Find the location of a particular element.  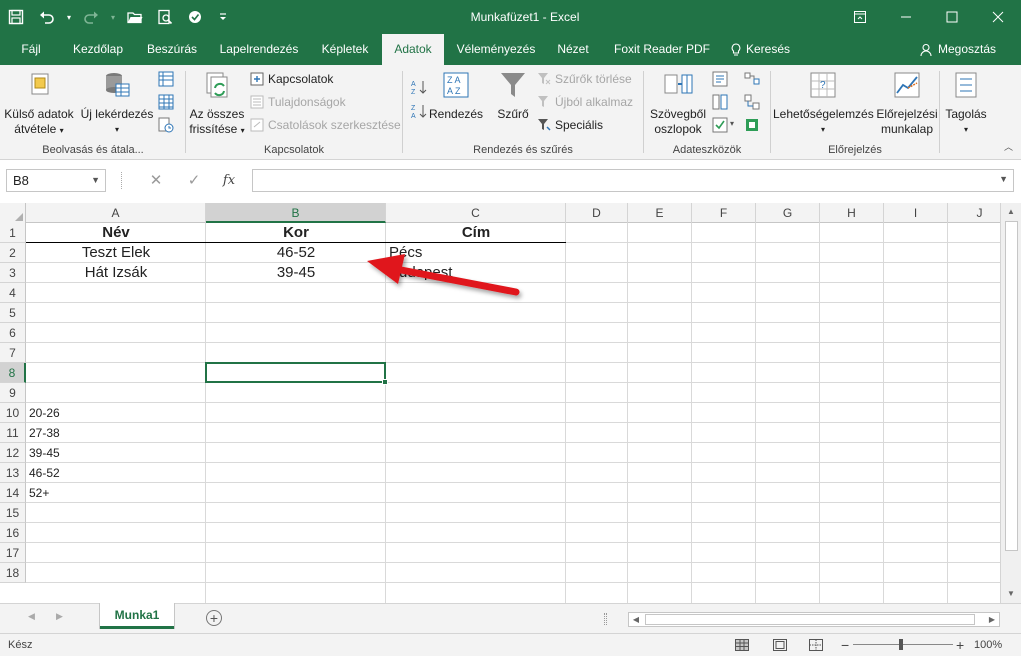

select-all-corner is located at coordinates (13, 213).